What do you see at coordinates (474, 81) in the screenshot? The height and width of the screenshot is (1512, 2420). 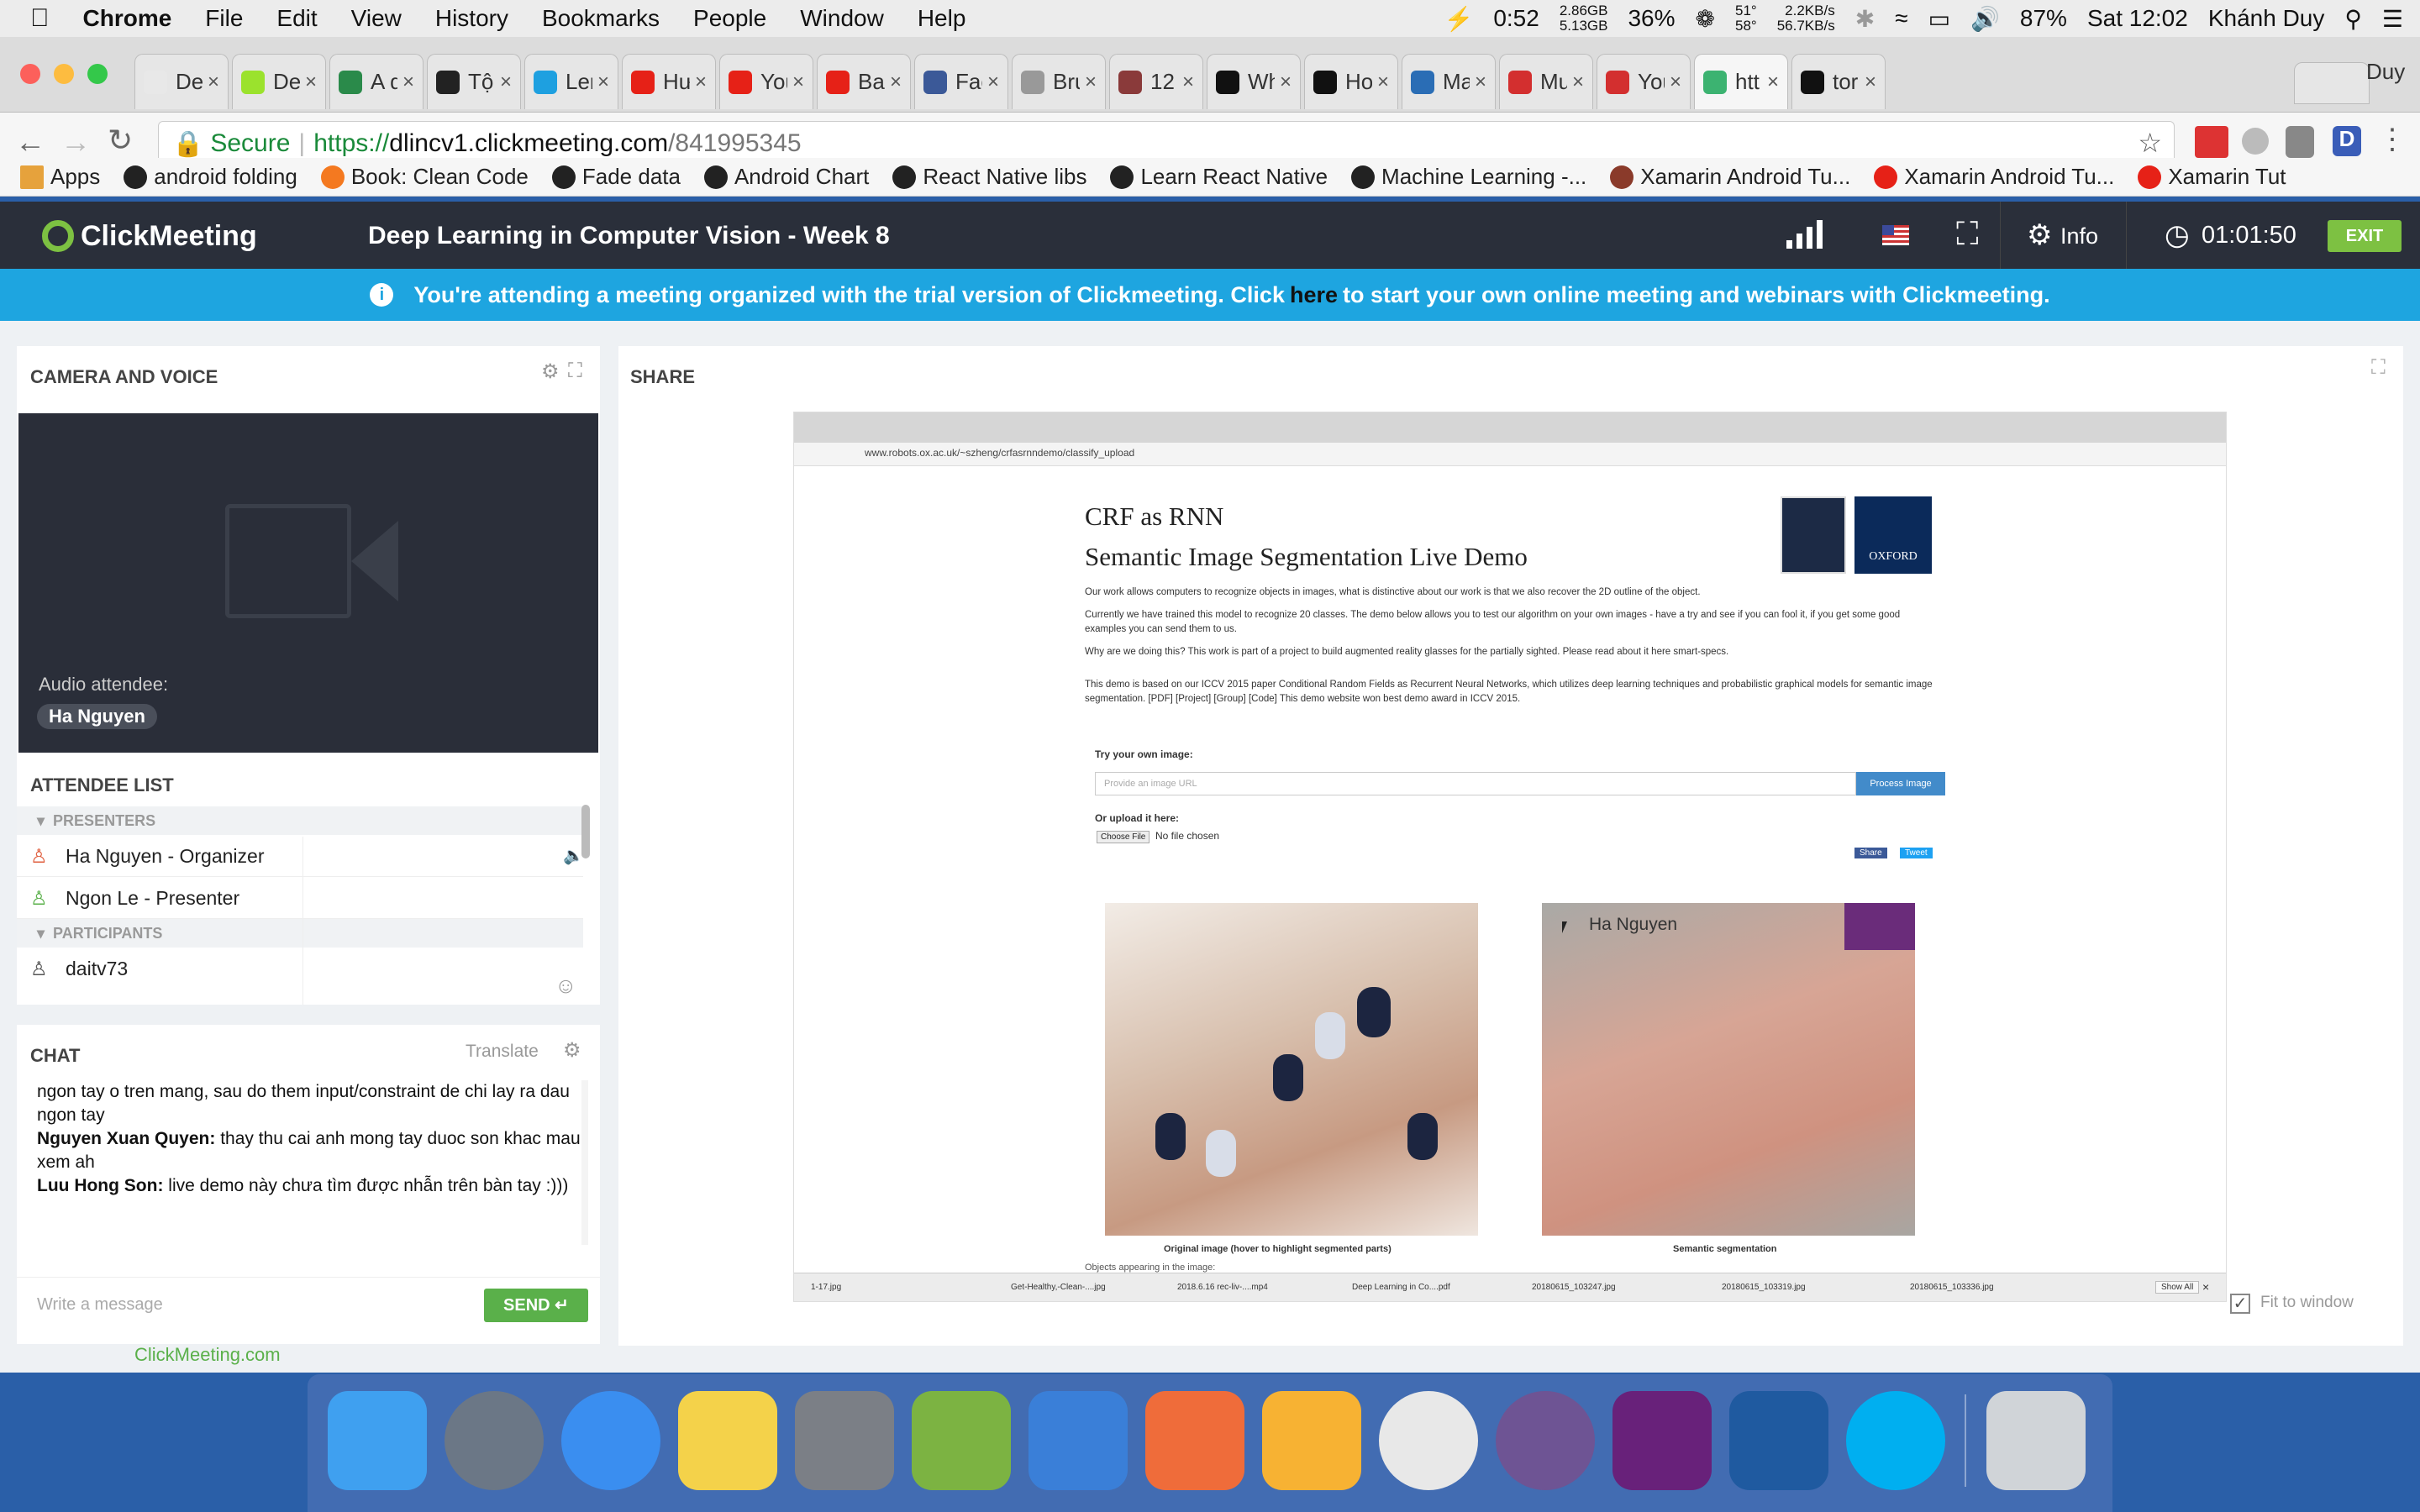 I see `browser-tab: Tội×` at bounding box center [474, 81].